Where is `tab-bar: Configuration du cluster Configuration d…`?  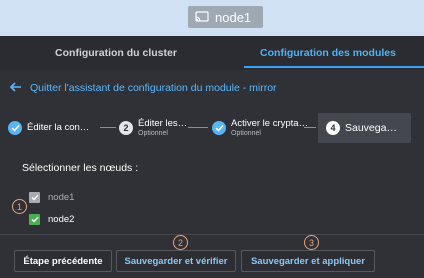
tab-bar: Configuration du cluster Configuration d… is located at coordinates (212, 53).